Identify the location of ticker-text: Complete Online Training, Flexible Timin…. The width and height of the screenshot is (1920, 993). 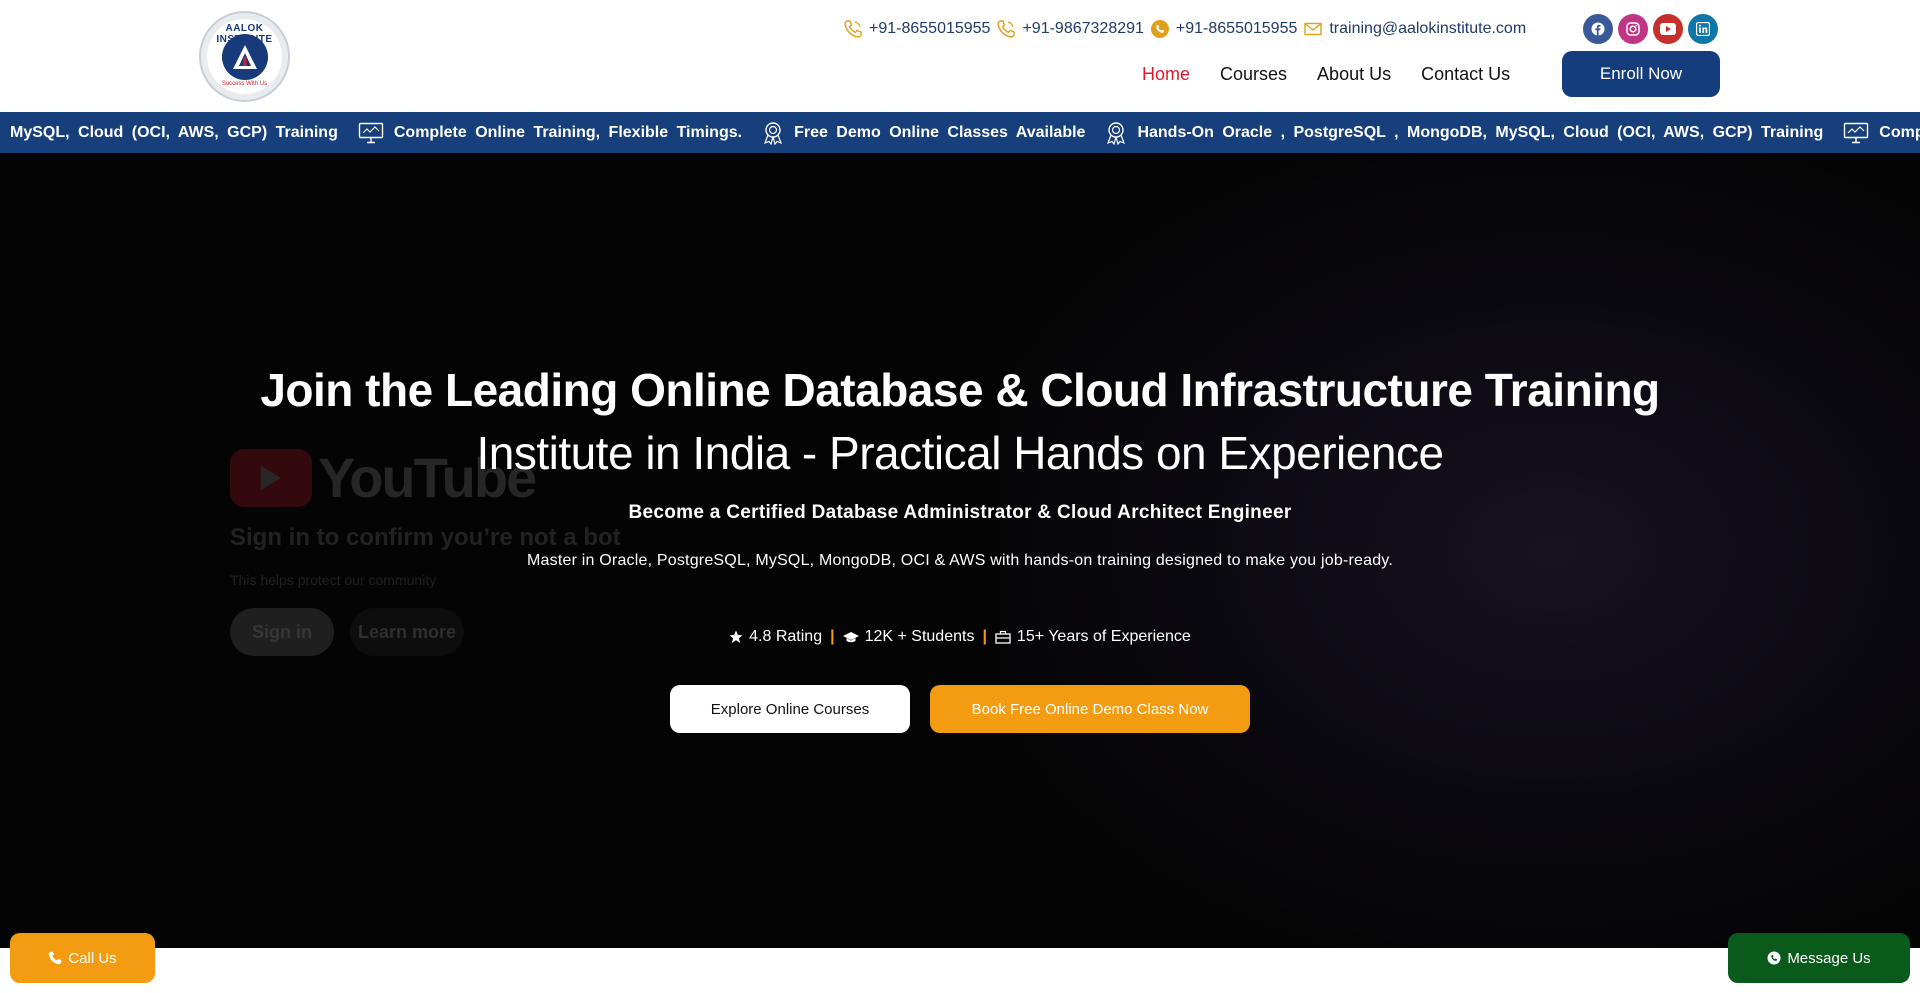
(568, 132).